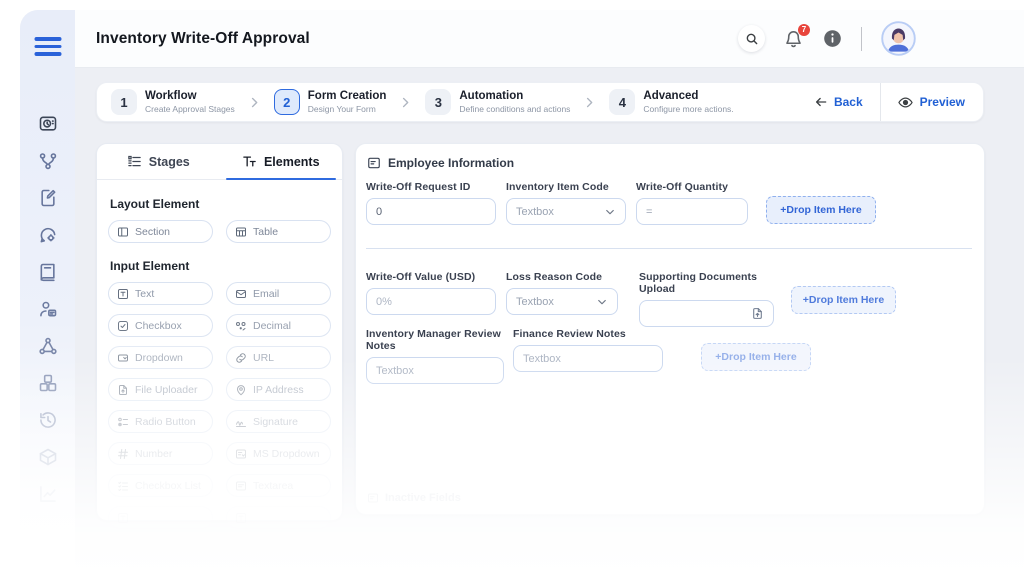  What do you see at coordinates (160, 485) in the screenshot?
I see `element-button-checkbox-list: Checkbox List` at bounding box center [160, 485].